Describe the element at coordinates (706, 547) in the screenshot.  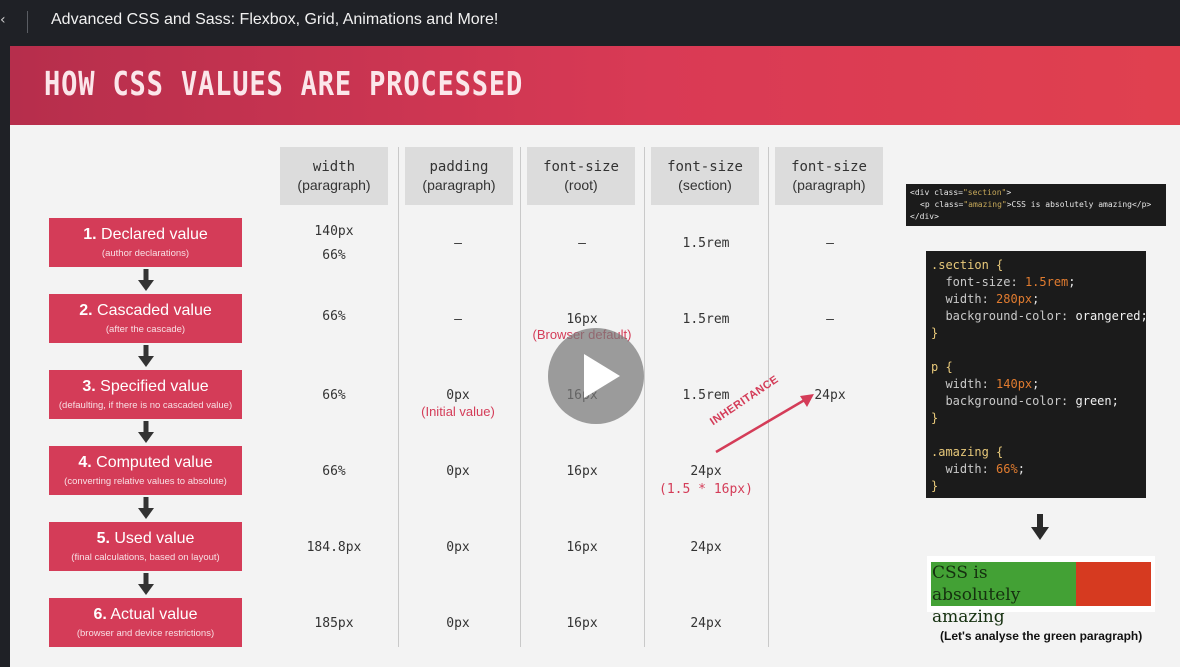
I see `cell-used-font-section: 24px` at that location.